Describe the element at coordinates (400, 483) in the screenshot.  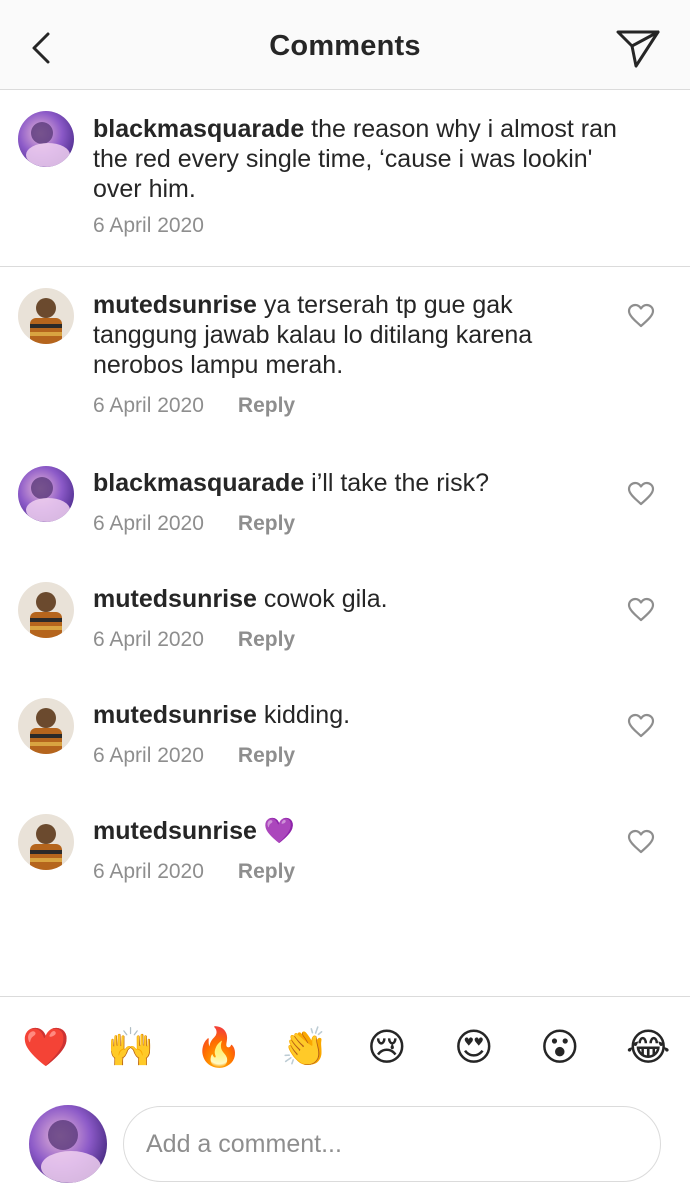
I see `comment-line: i’ll take the risk?` at that location.